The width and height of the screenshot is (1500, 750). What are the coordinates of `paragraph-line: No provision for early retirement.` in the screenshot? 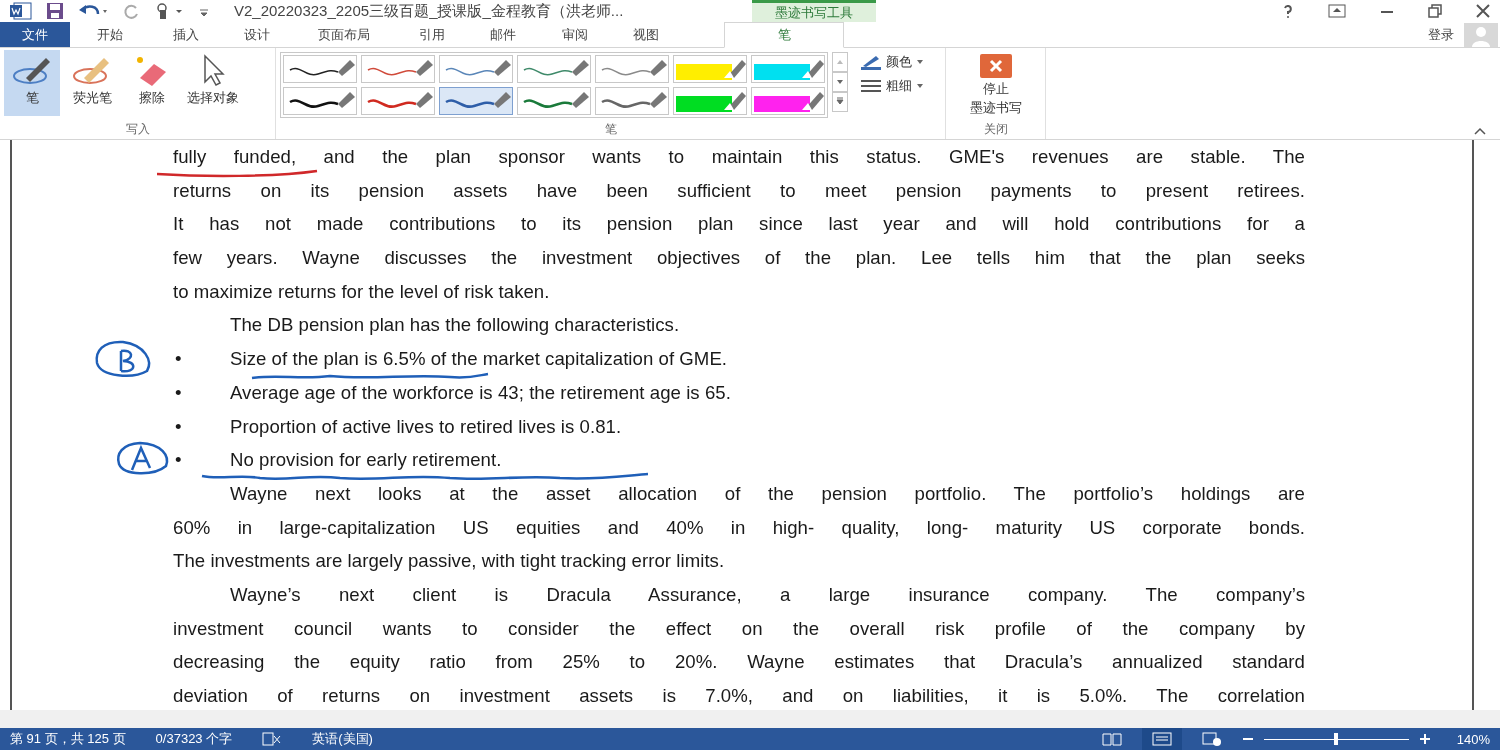 It's located at (366, 460).